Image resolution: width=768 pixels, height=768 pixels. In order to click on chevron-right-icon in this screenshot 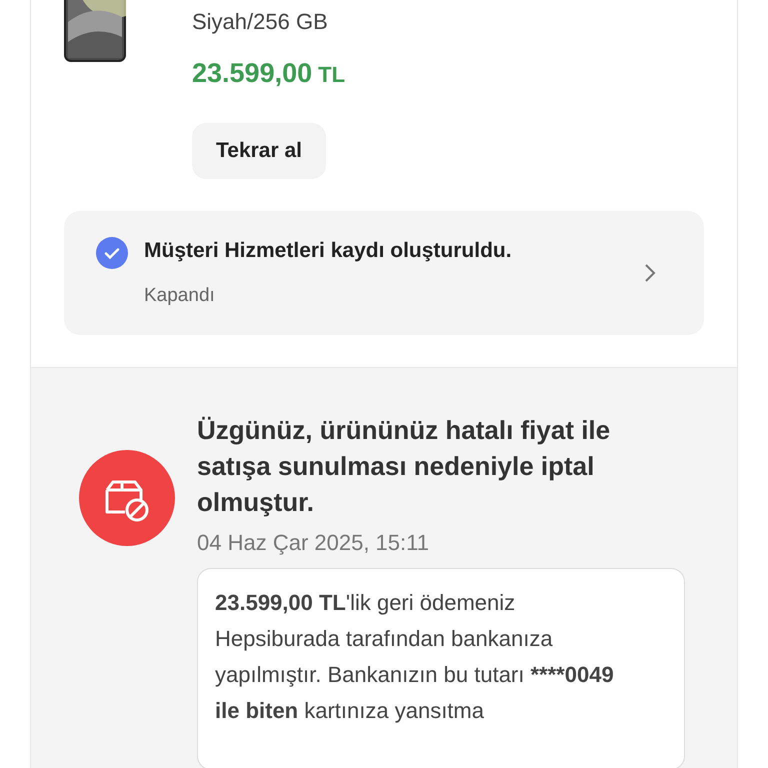, I will do `click(650, 273)`.